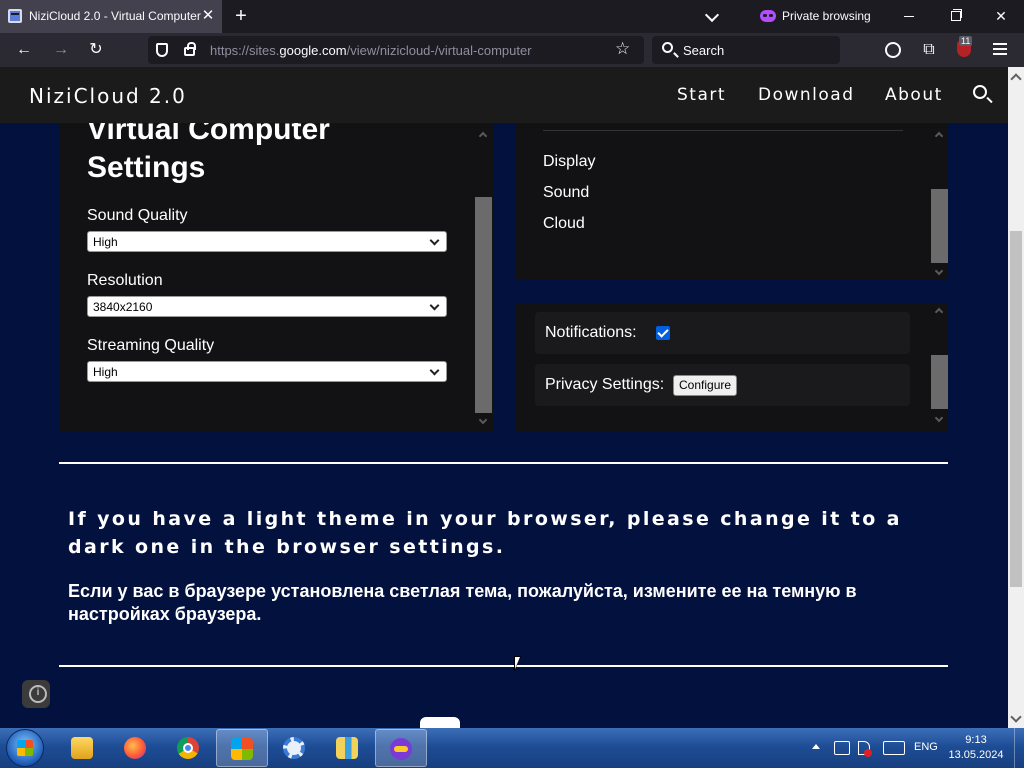 This screenshot has width=1024, height=768. Describe the element at coordinates (622, 49) in the screenshot. I see `bookmark-star-icon: ☆` at that location.